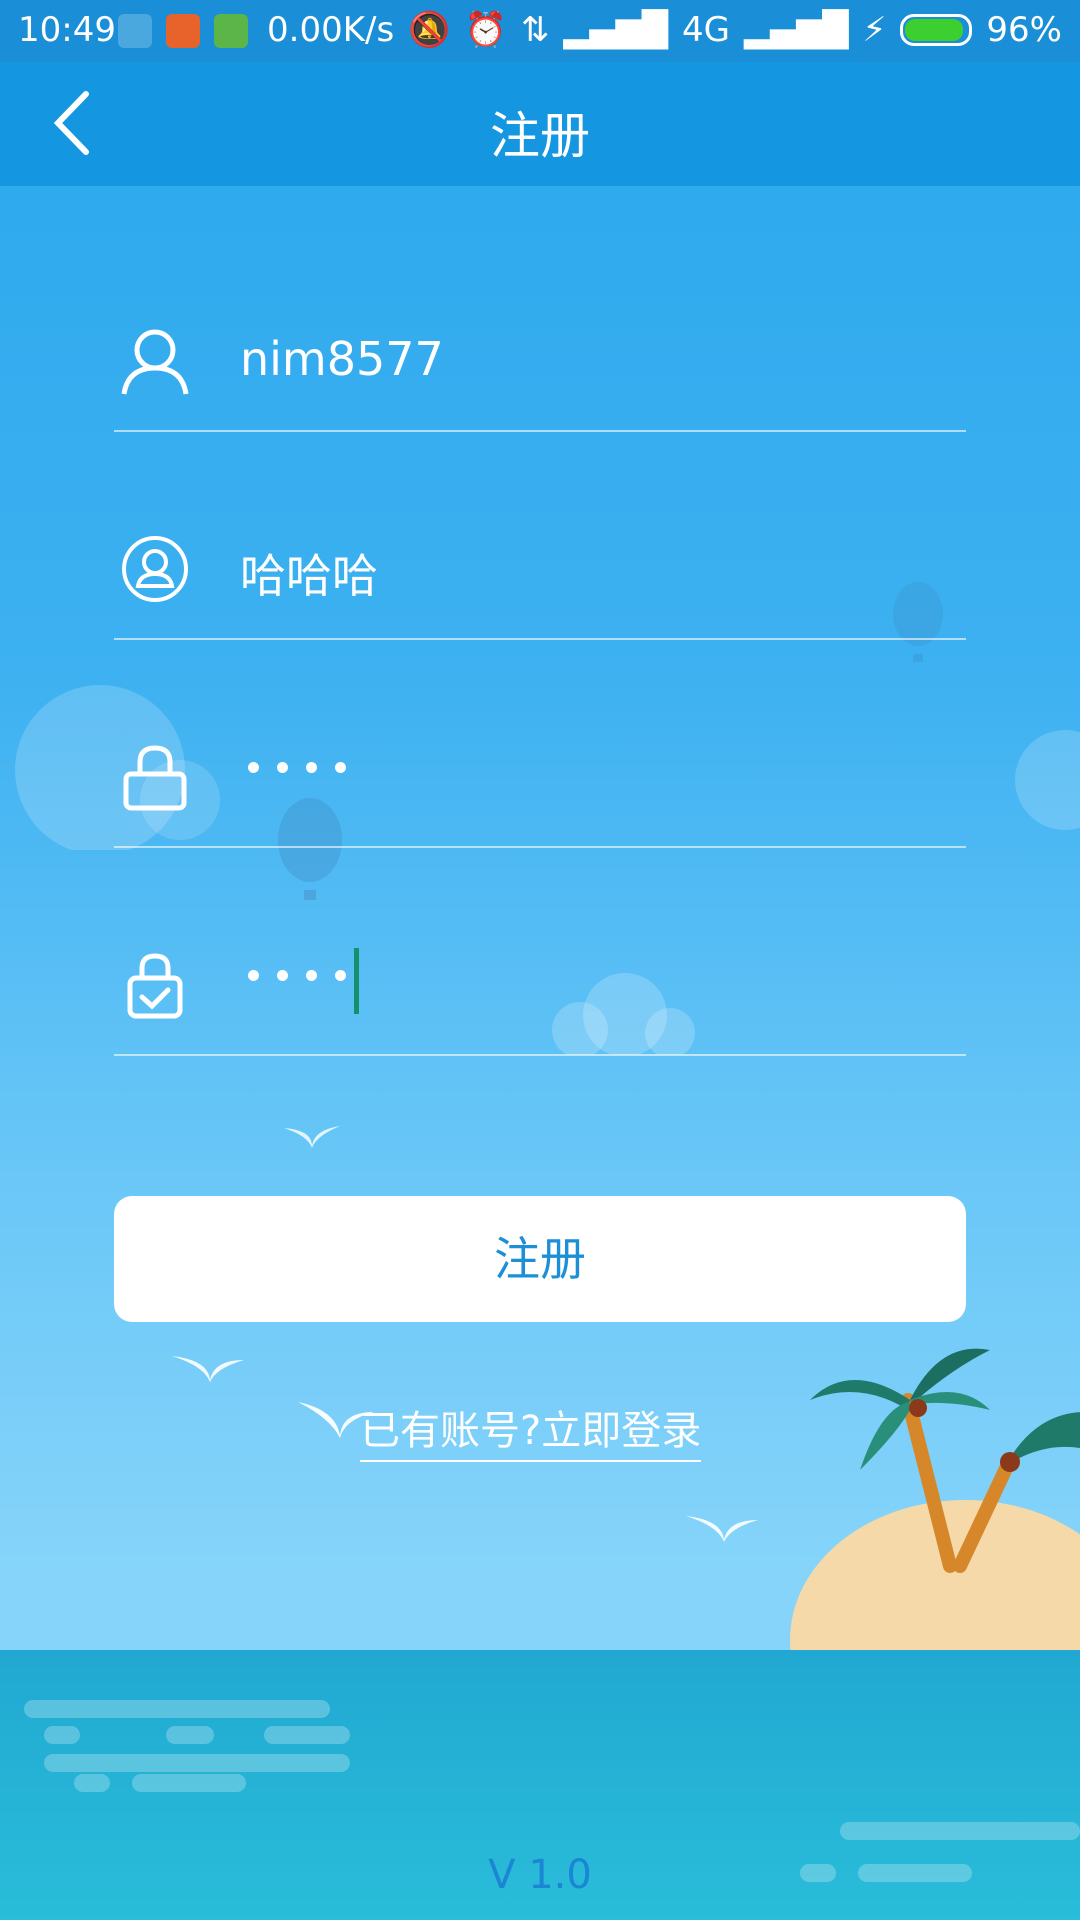 This screenshot has height=1920, width=1080. I want to click on usb-icon, so click(135, 31).